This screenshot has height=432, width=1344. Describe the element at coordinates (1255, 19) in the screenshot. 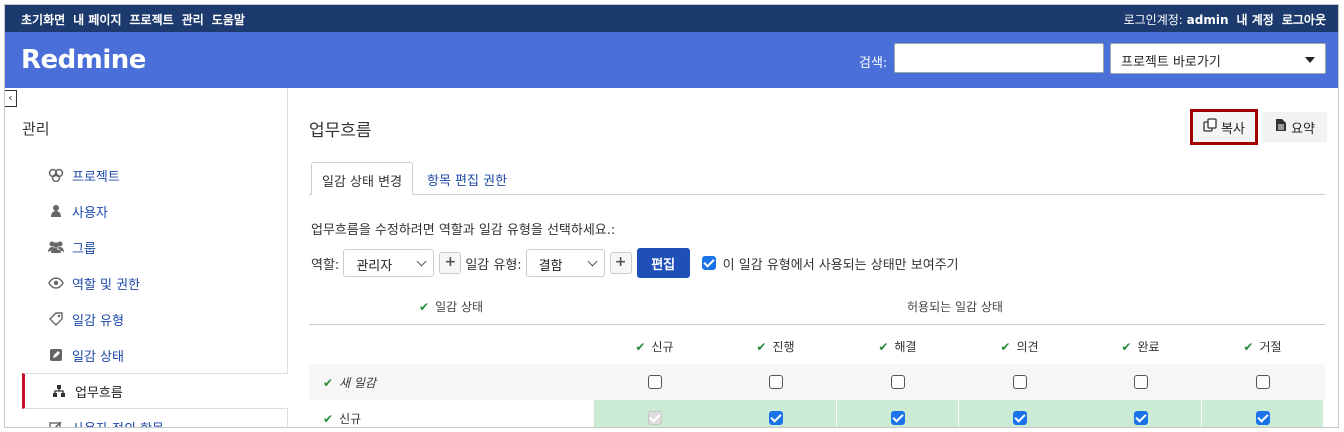

I see `my-account-link: 내 계정` at that location.